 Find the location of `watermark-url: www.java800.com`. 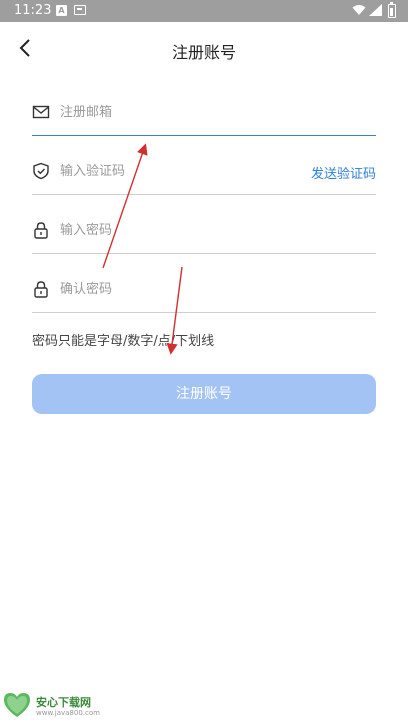

watermark-url: www.java800.com is located at coordinates (68, 713).